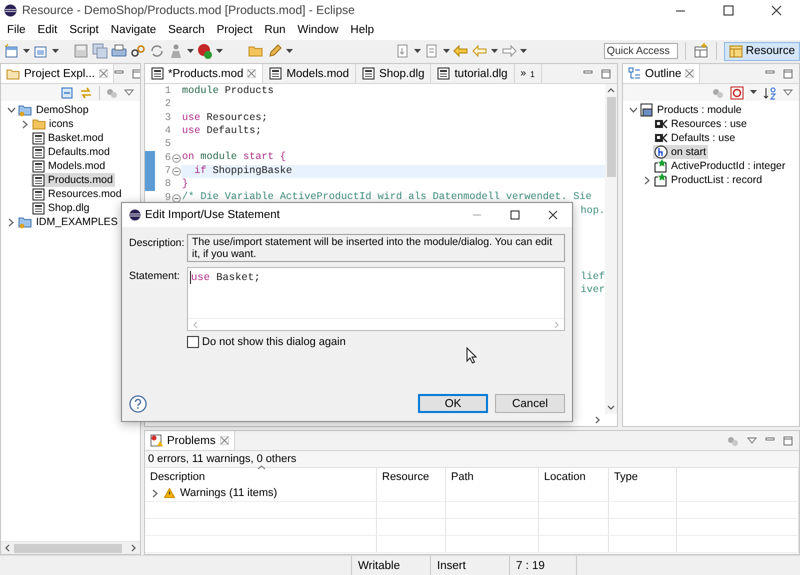 The width and height of the screenshot is (800, 575). What do you see at coordinates (61, 208) in the screenshot?
I see `tree-item: Shop.dlg` at bounding box center [61, 208].